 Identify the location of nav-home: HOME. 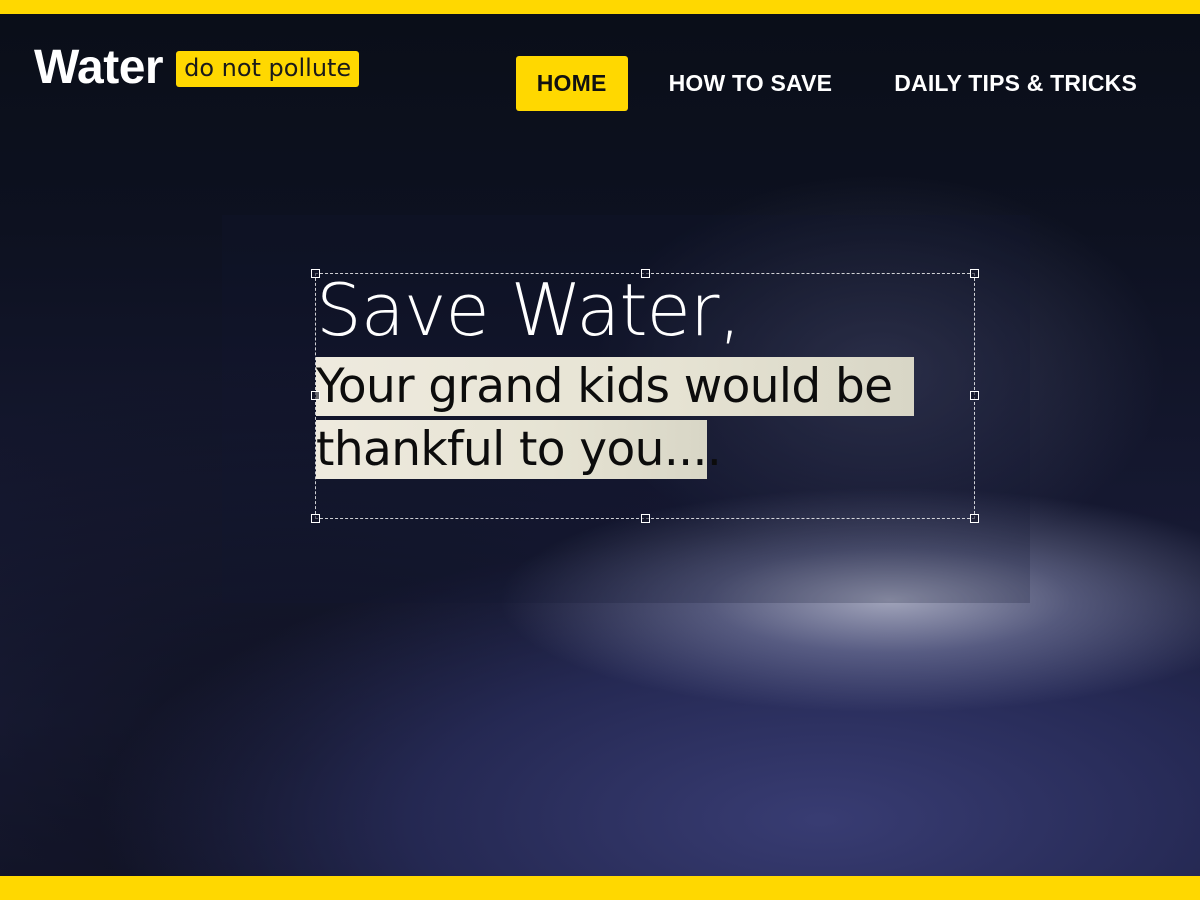
(571, 83).